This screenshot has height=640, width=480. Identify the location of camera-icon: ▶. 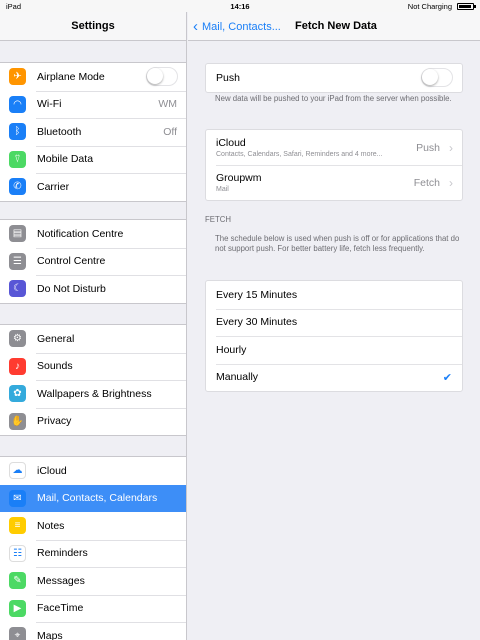
(17, 608).